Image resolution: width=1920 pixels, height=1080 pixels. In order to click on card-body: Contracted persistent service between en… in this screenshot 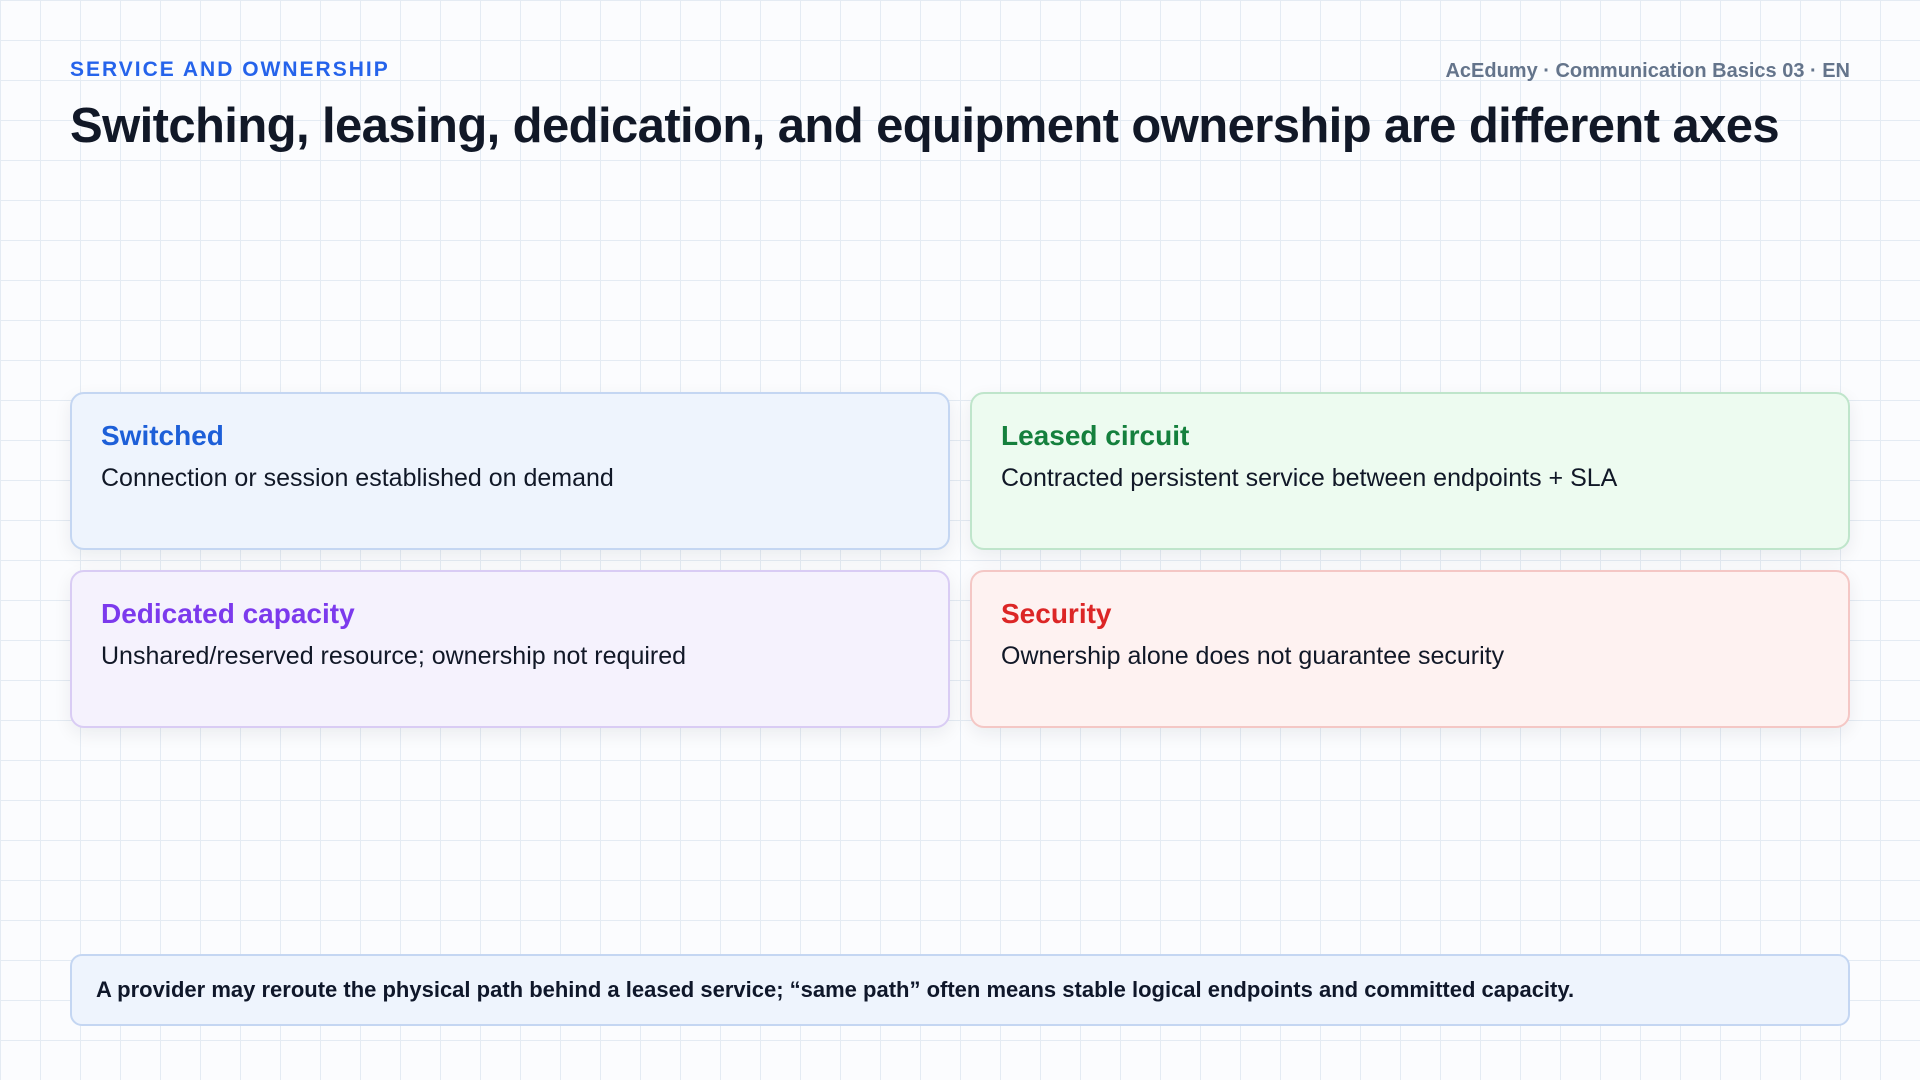, I will do `click(1309, 478)`.